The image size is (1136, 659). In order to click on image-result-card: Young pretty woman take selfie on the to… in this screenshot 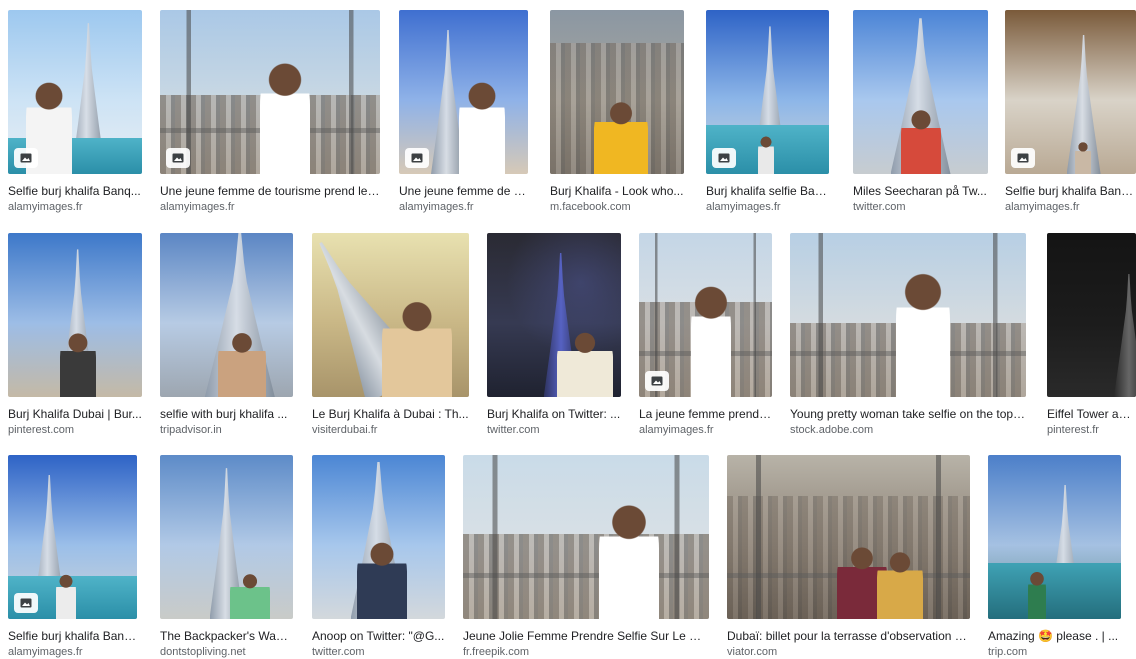, I will do `click(908, 335)`.